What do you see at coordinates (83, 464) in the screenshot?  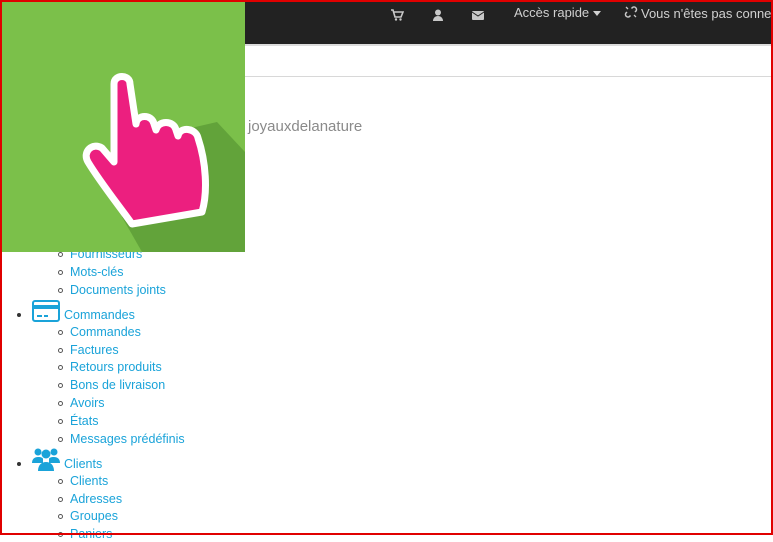 I see `menu-section-customers: Clients` at bounding box center [83, 464].